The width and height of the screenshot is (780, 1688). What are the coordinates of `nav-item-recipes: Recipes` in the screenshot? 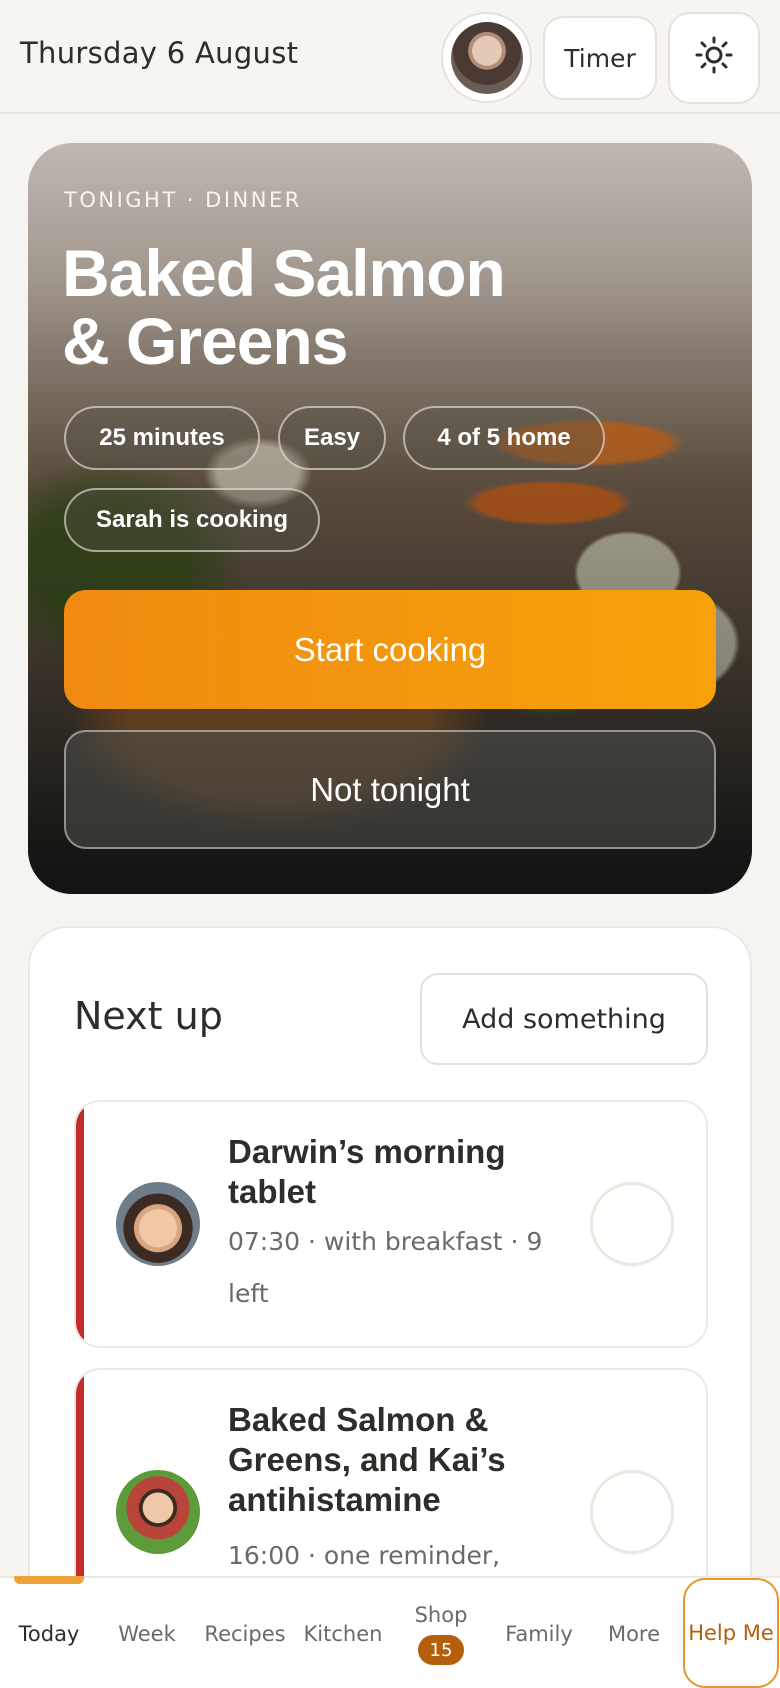 It's located at (245, 1633).